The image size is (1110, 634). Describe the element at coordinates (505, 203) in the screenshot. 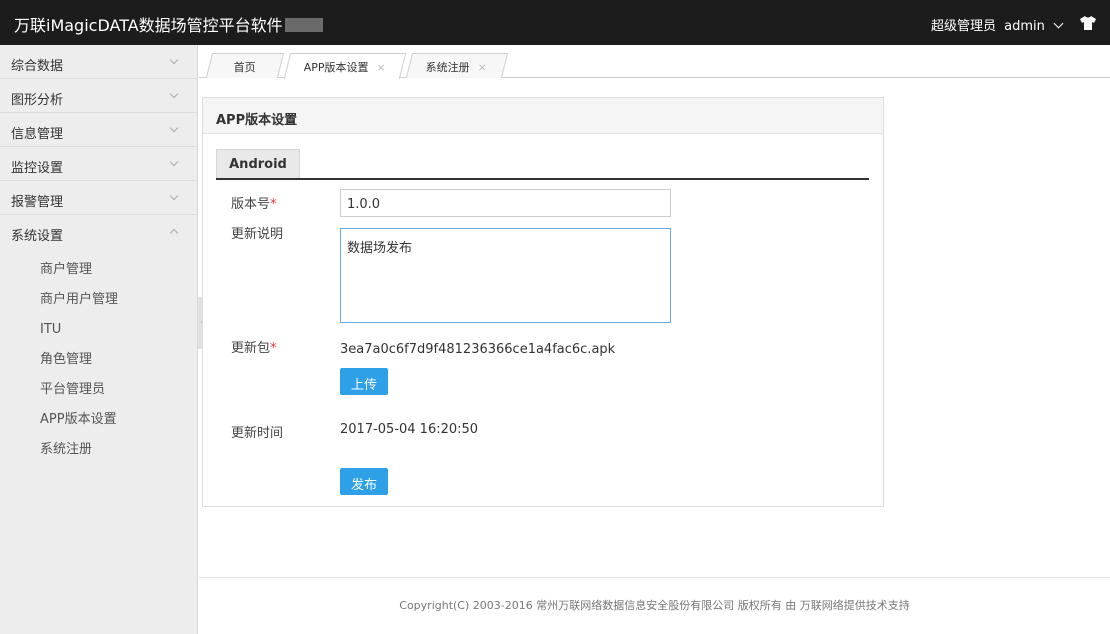

I see `version-input: 1.0.0` at that location.